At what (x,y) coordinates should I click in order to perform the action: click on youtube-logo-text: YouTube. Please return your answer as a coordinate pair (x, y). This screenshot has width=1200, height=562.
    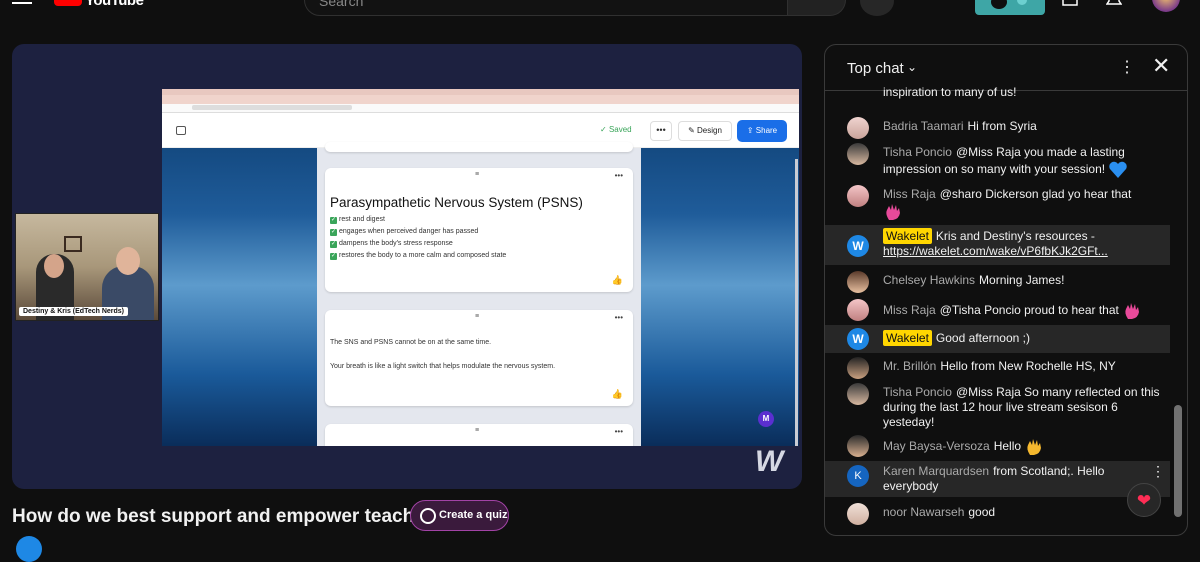
    Looking at the image, I should click on (114, 4).